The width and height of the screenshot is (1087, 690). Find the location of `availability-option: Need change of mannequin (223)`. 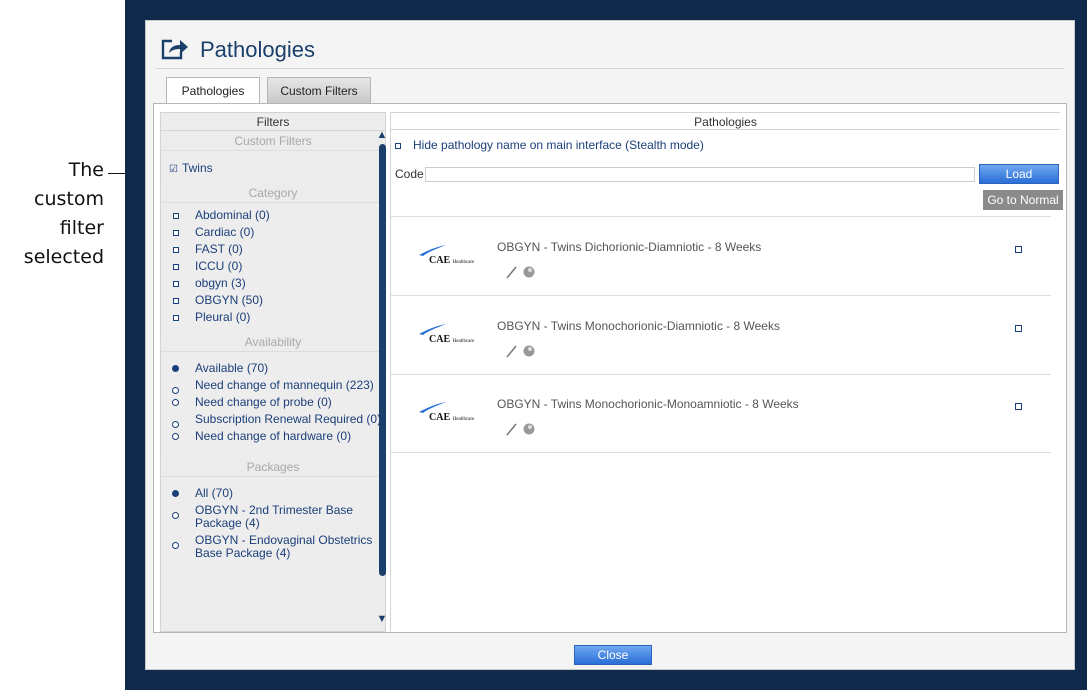

availability-option: Need change of mannequin (223) is located at coordinates (277, 386).